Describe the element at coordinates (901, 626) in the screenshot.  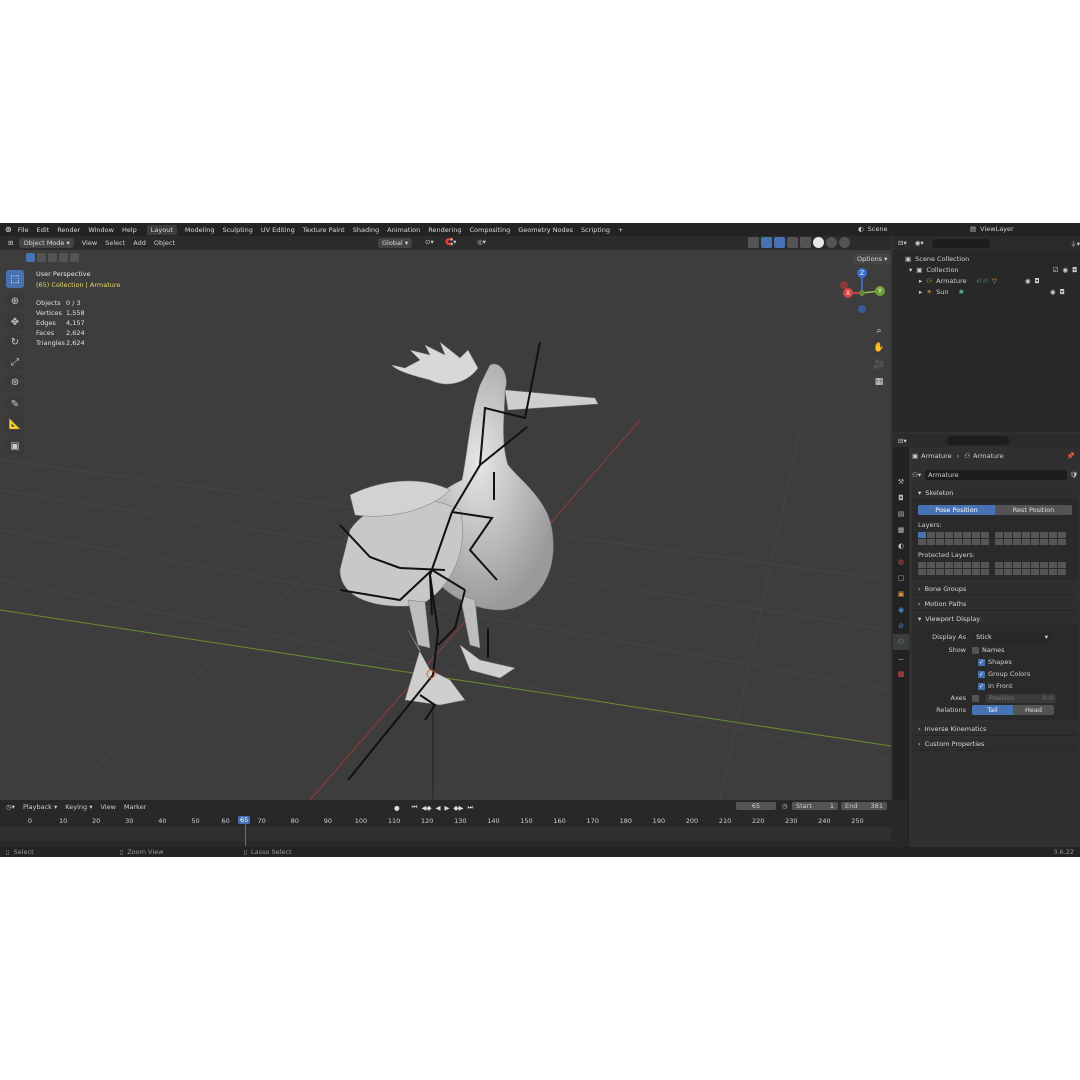
I see `constraints-tab-icon: ⊘` at that location.